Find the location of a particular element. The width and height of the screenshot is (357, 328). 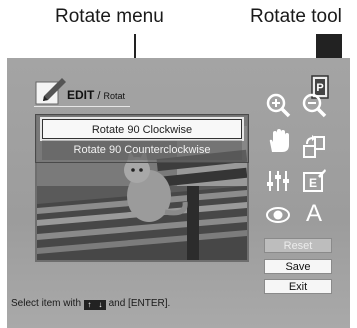

reset-button: Reset is located at coordinates (298, 245).